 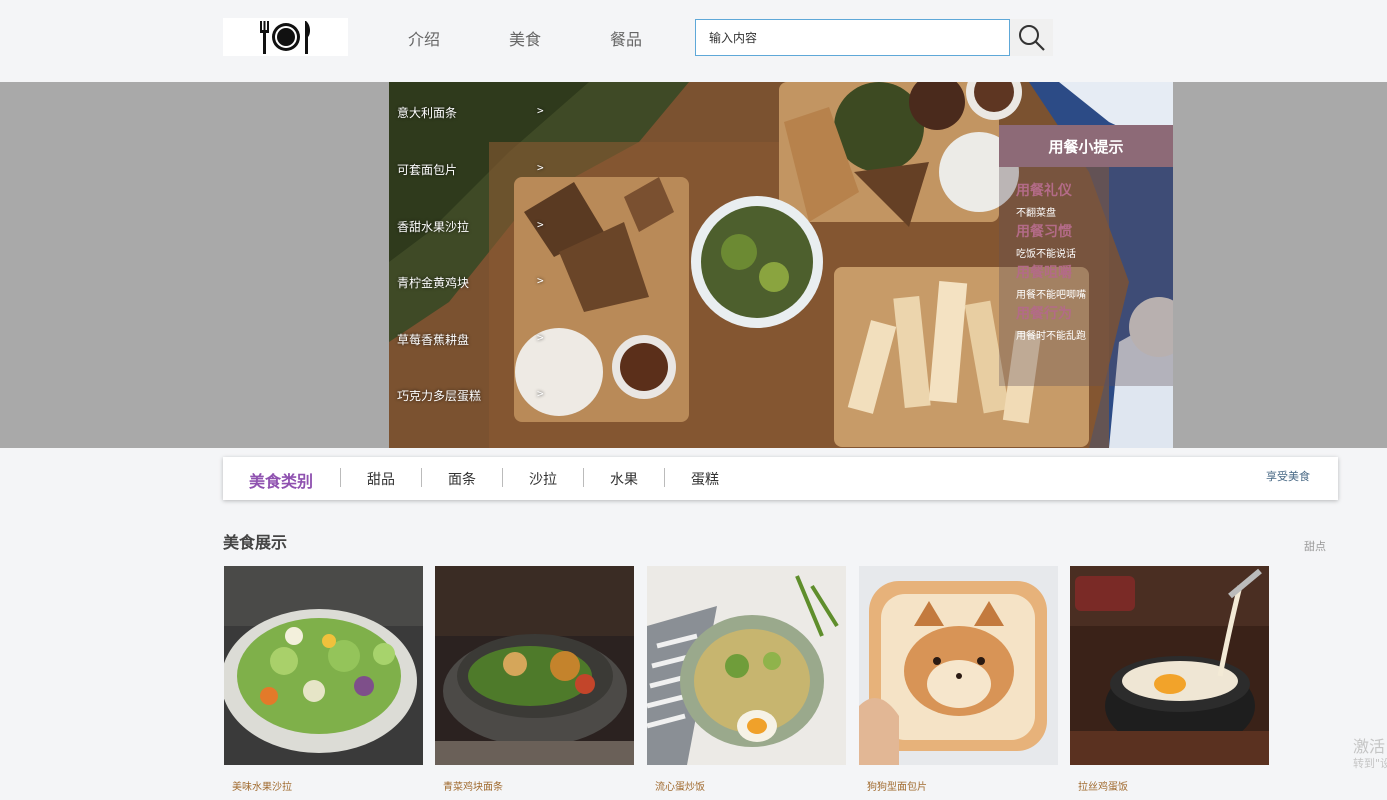 I want to click on menu-item: 巧克力多层蛋糕 >, so click(x=472, y=395).